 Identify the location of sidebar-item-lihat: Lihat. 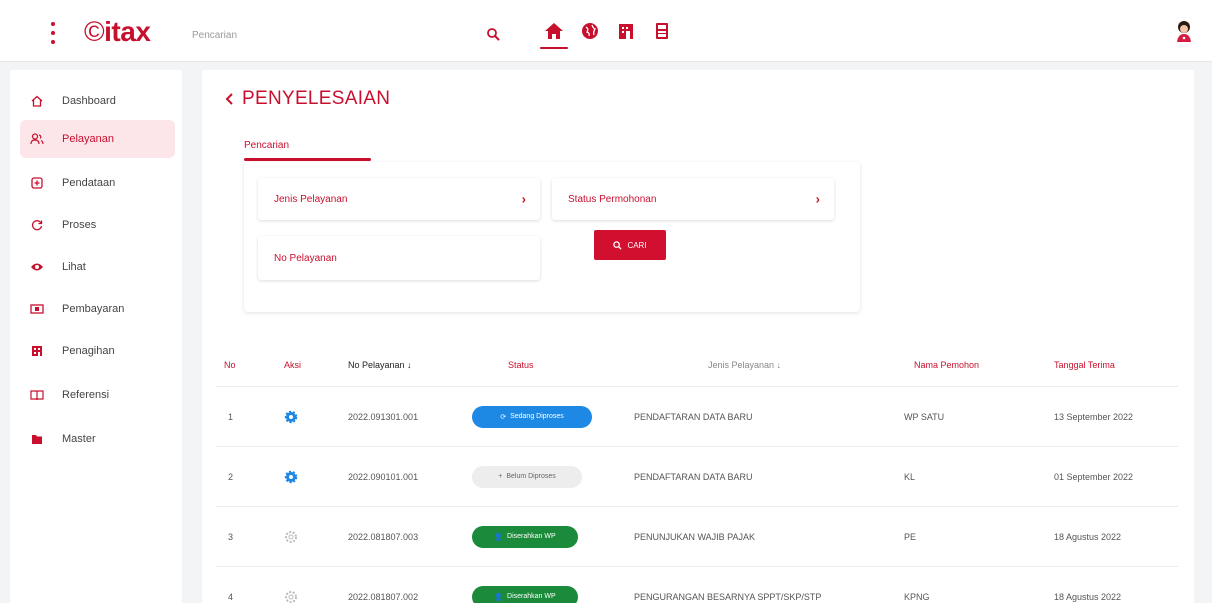
(97, 267).